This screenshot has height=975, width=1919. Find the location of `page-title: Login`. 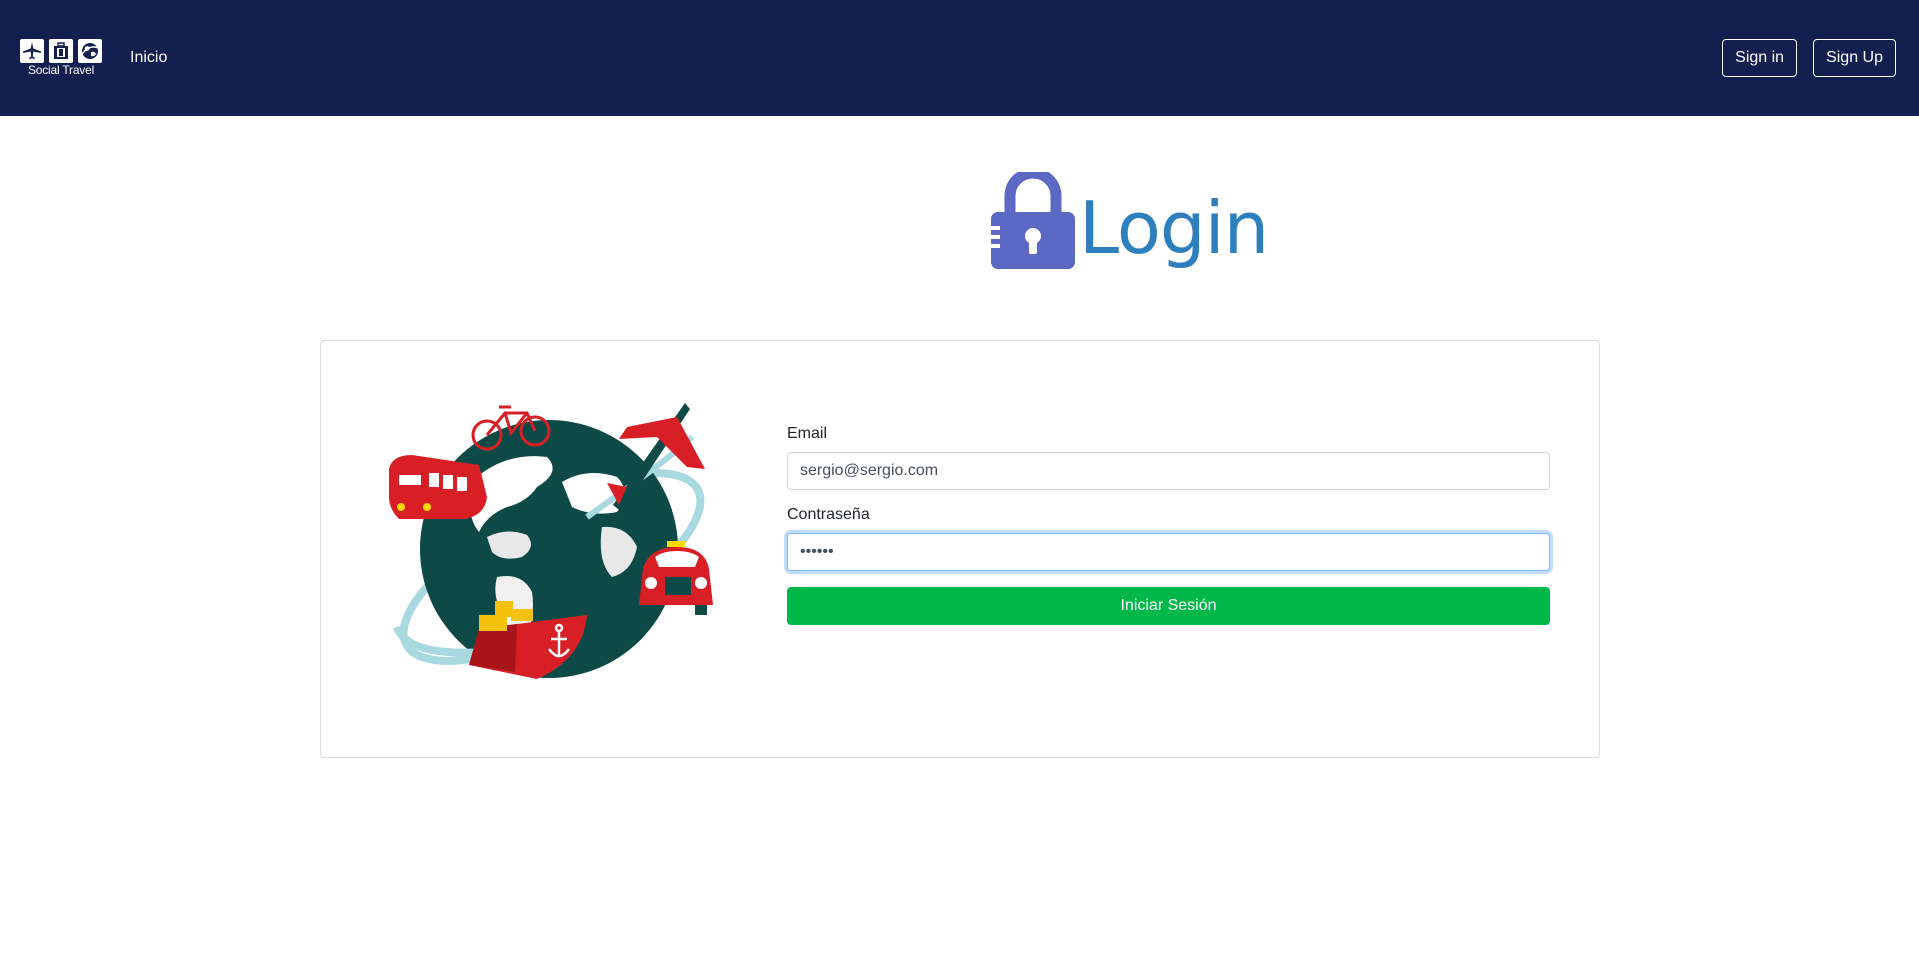

page-title: Login is located at coordinates (1174, 228).